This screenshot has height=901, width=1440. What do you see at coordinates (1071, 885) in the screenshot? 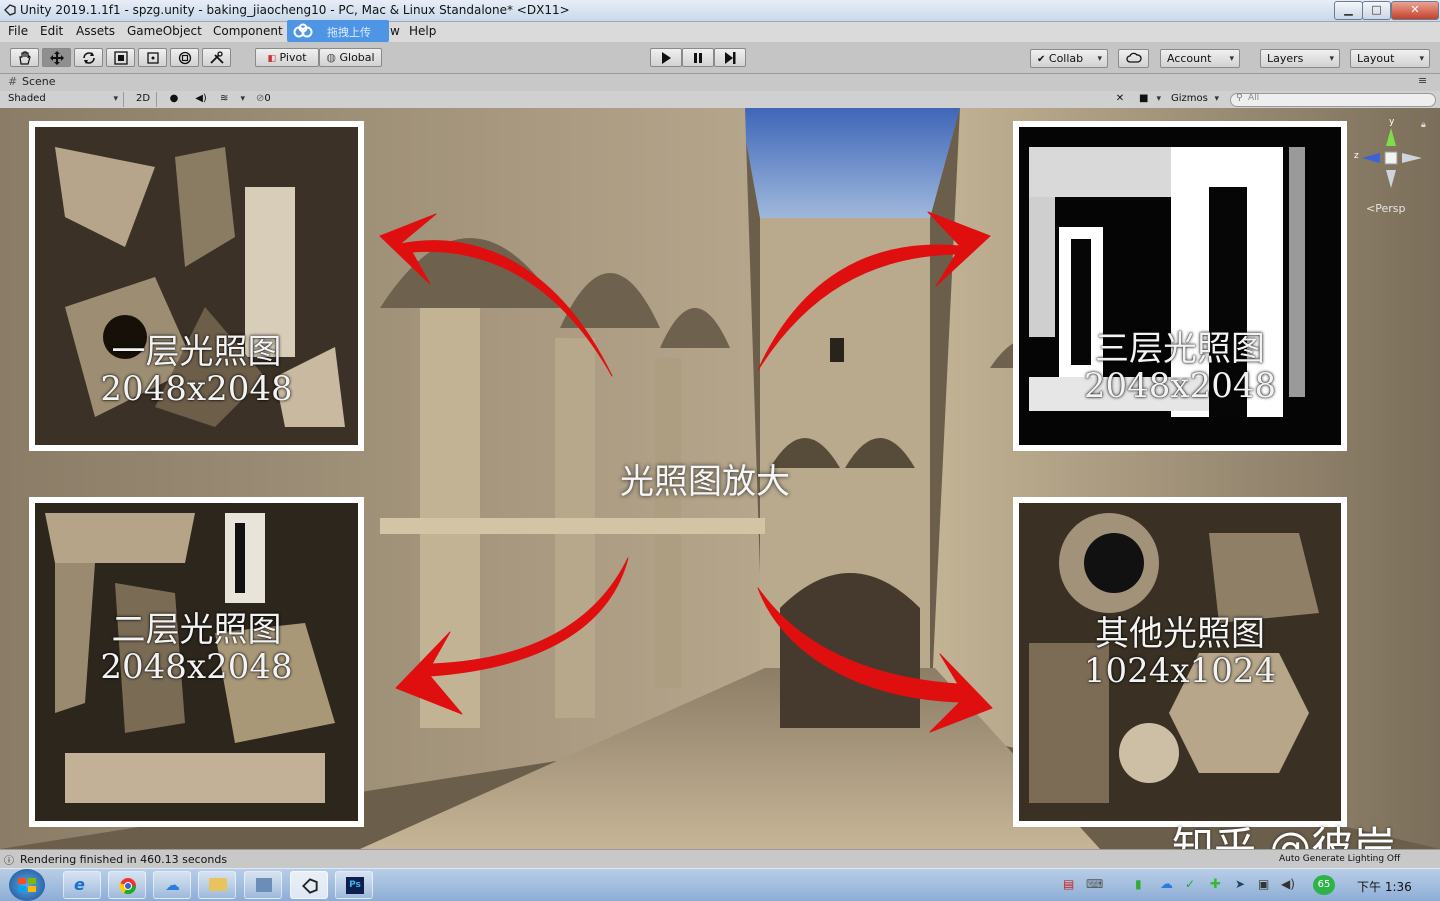
I see `tray-pdf-icon: ▤` at bounding box center [1071, 885].